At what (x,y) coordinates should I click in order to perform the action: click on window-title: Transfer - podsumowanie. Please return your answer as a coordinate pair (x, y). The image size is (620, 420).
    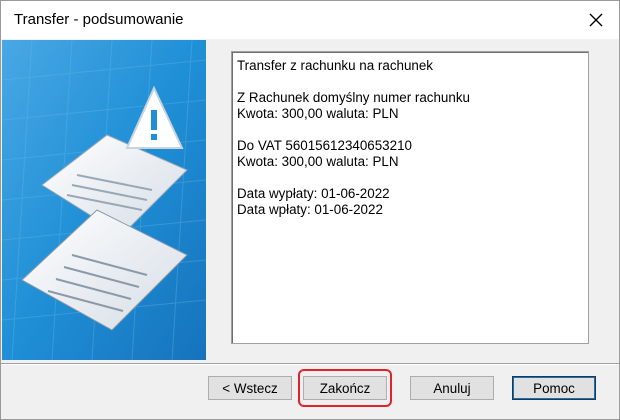
    Looking at the image, I should click on (99, 19).